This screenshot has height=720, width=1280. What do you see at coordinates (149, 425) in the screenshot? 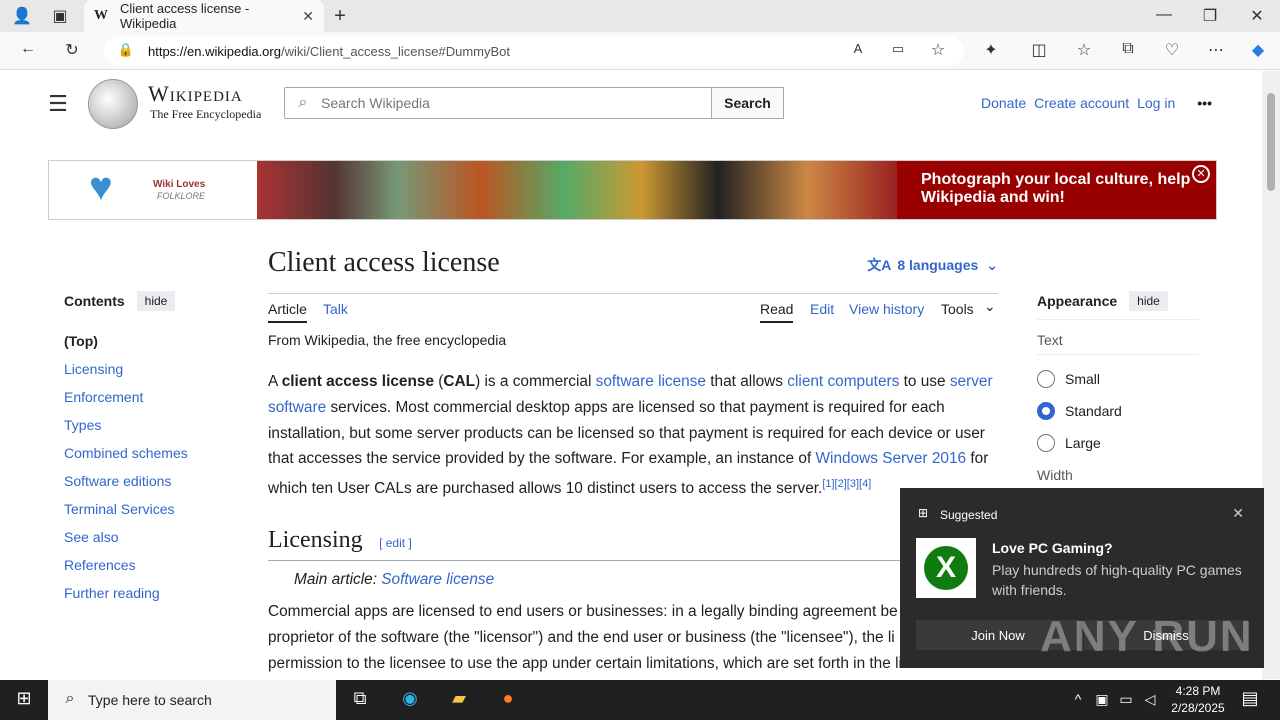
I see `toc-item-types: Types` at bounding box center [149, 425].